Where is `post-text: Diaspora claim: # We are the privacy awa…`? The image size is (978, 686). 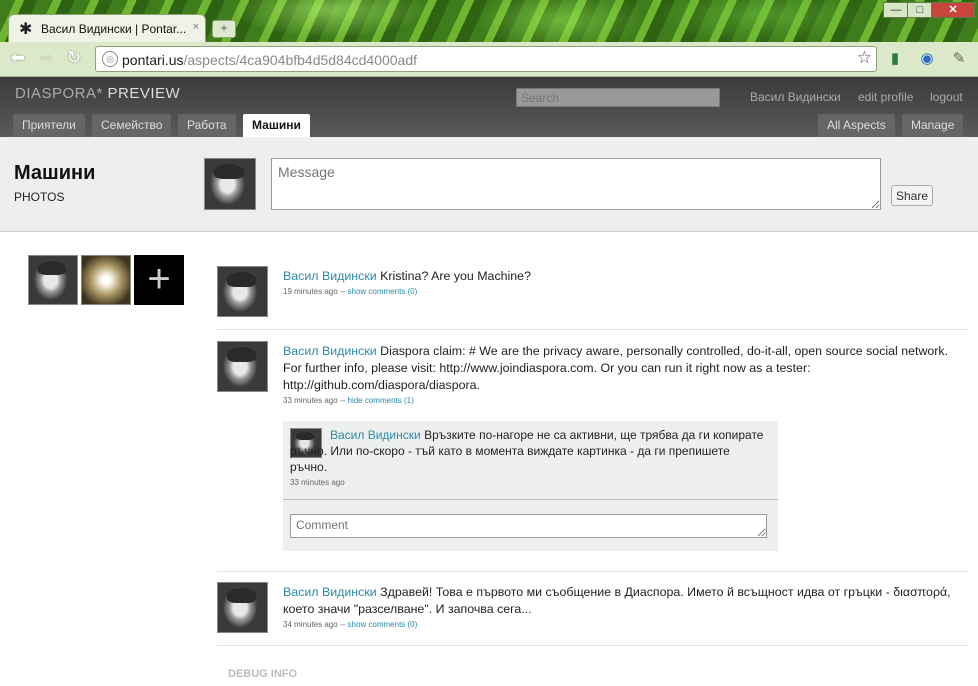
post-text: Diaspora claim: # We are the privacy awa… is located at coordinates (616, 368).